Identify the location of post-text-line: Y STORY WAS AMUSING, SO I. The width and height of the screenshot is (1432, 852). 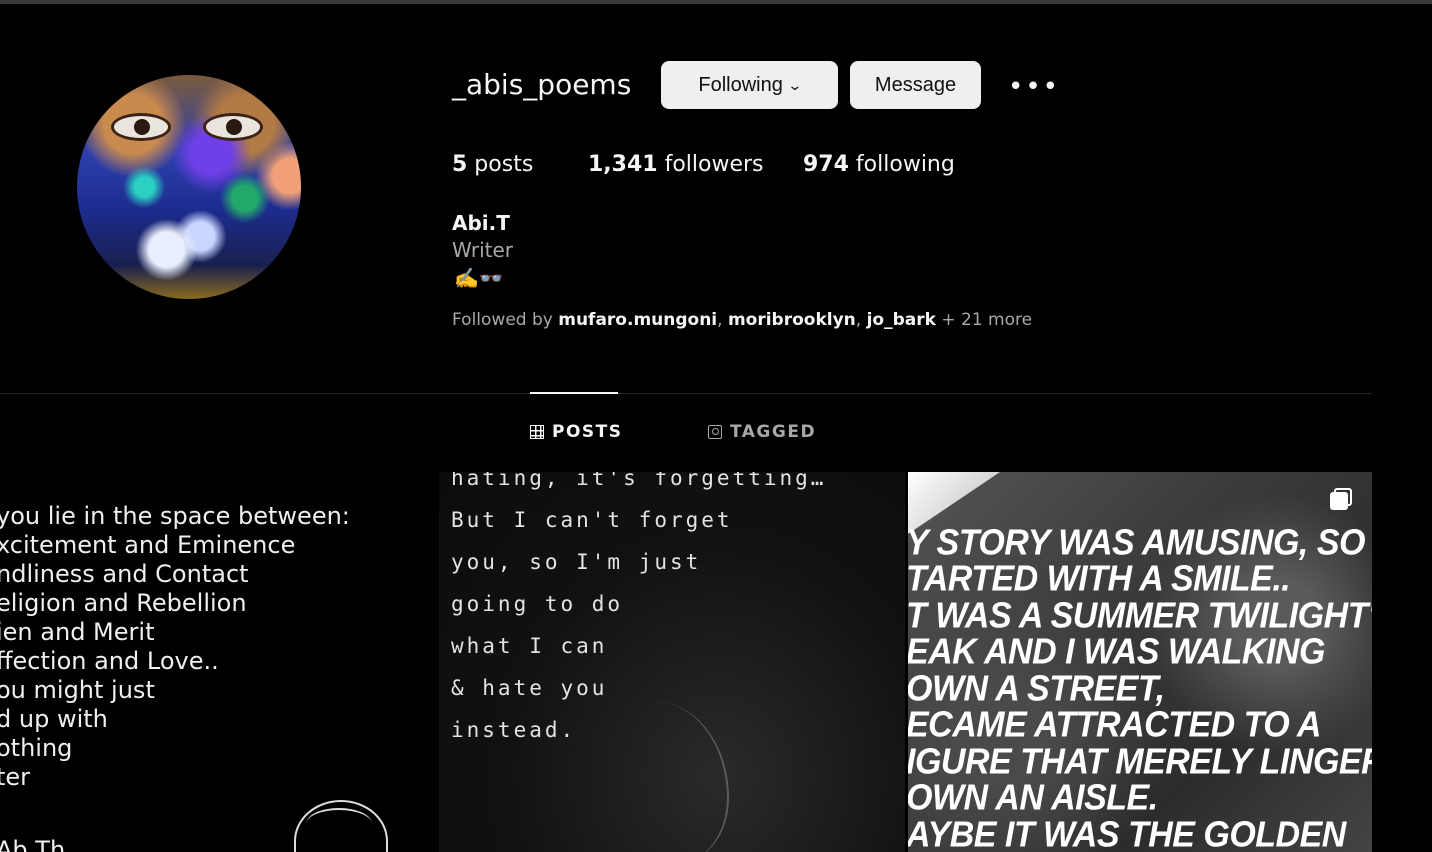
(1140, 543).